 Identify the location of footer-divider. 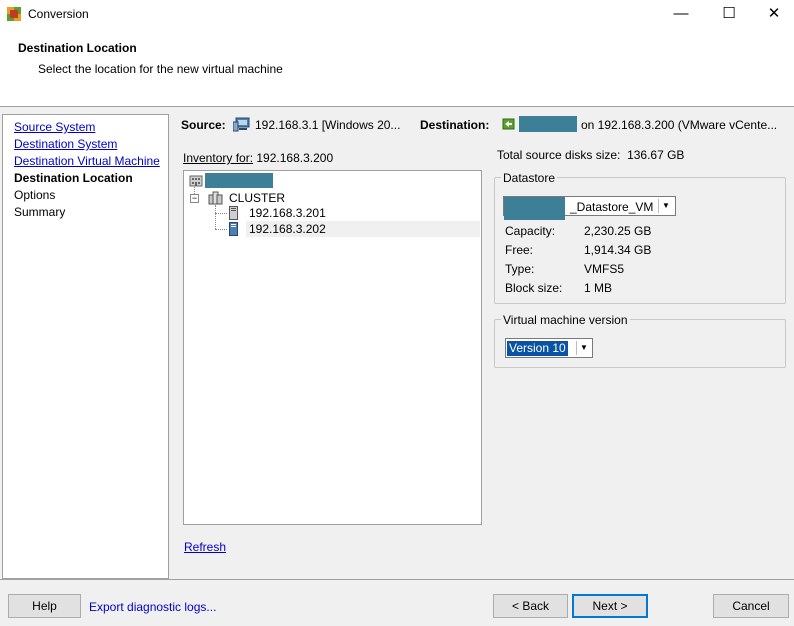
(397, 579).